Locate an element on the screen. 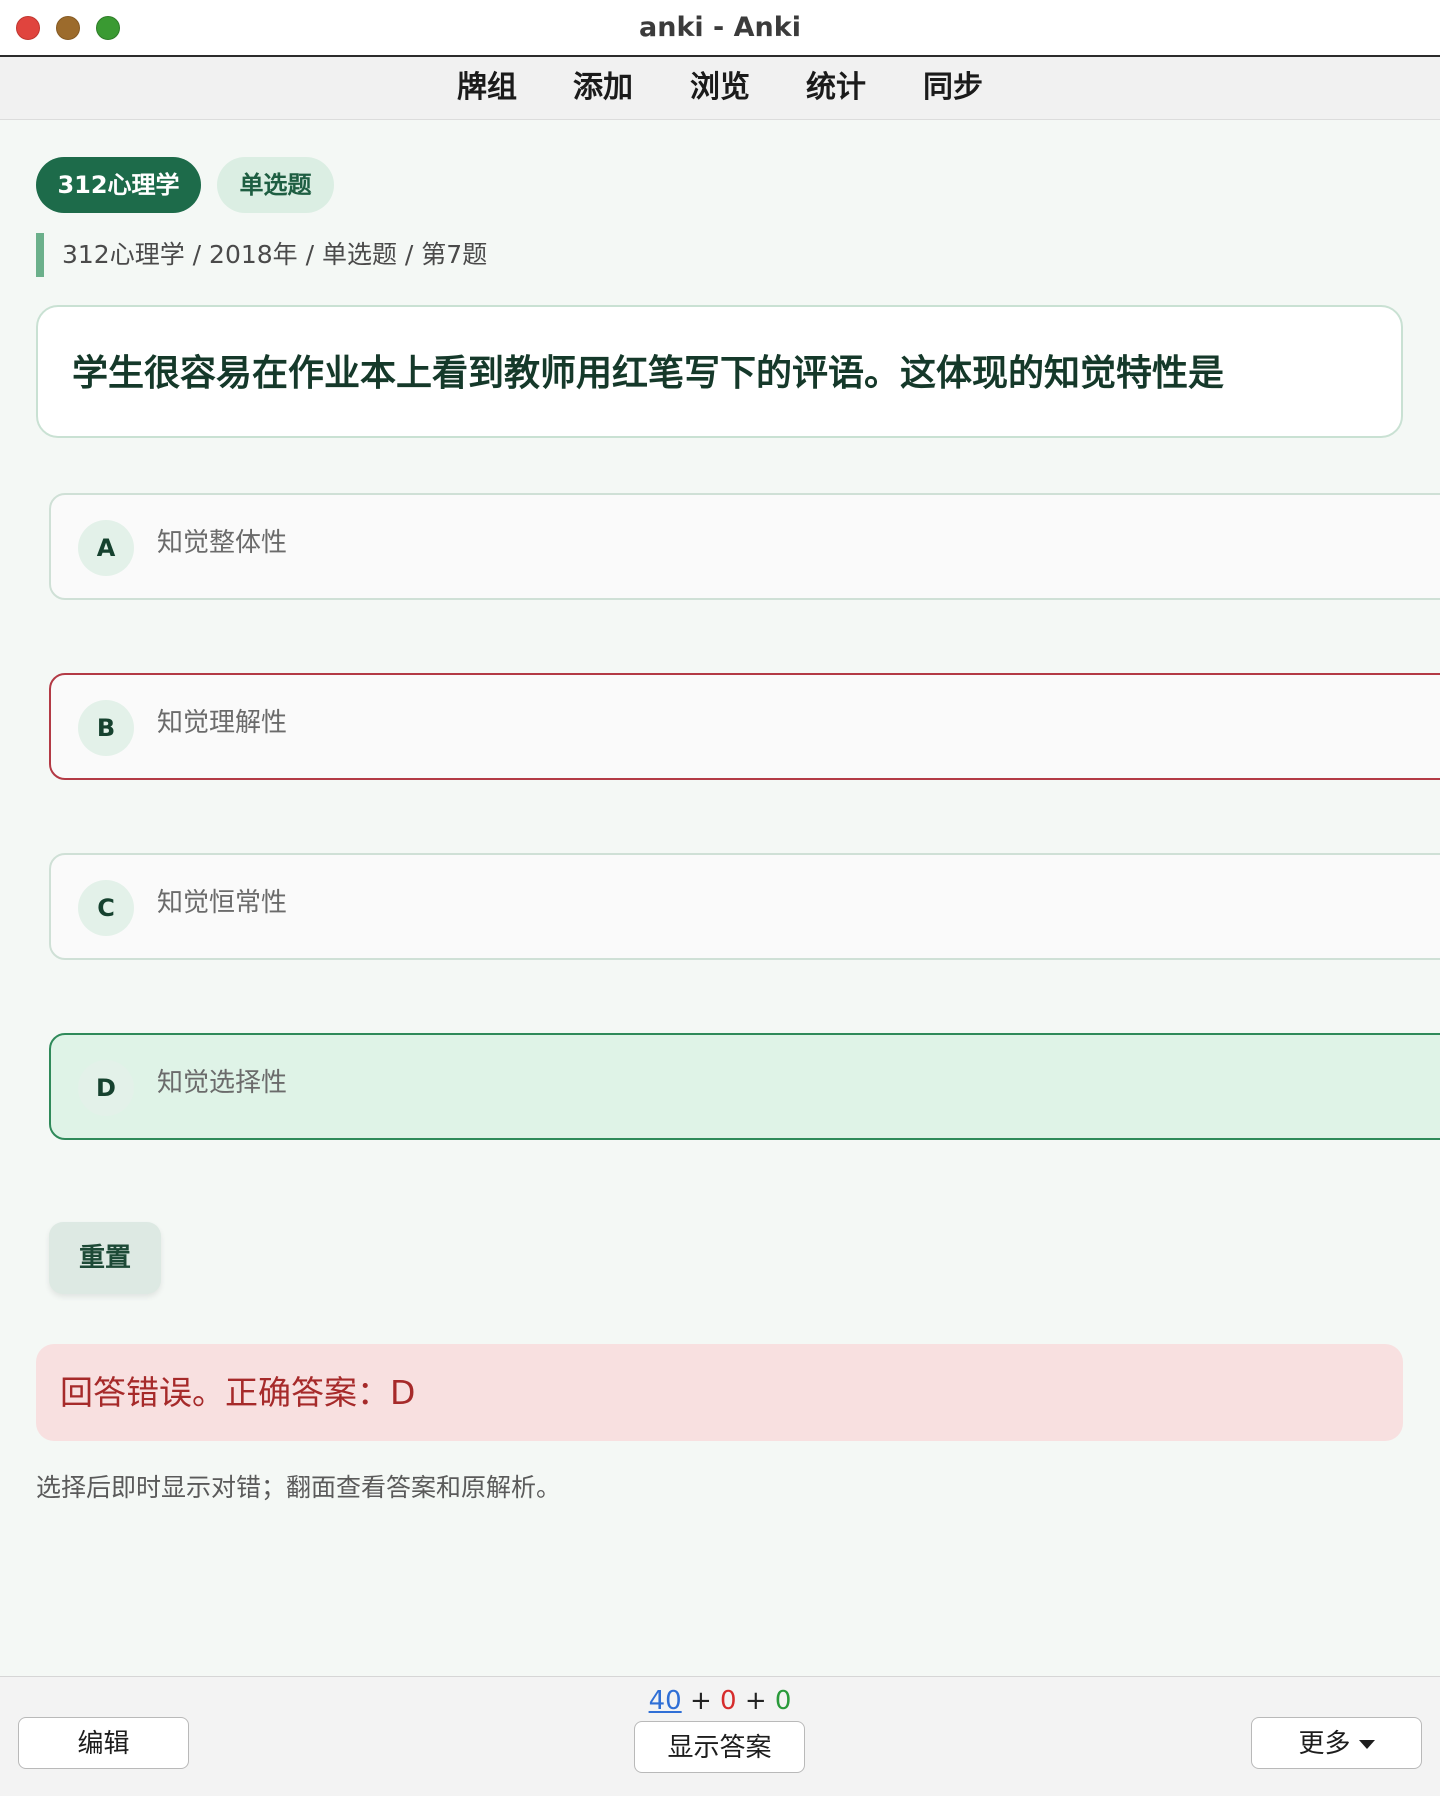 The height and width of the screenshot is (1796, 1440). toolbar-stats: 统计 is located at coordinates (836, 88).